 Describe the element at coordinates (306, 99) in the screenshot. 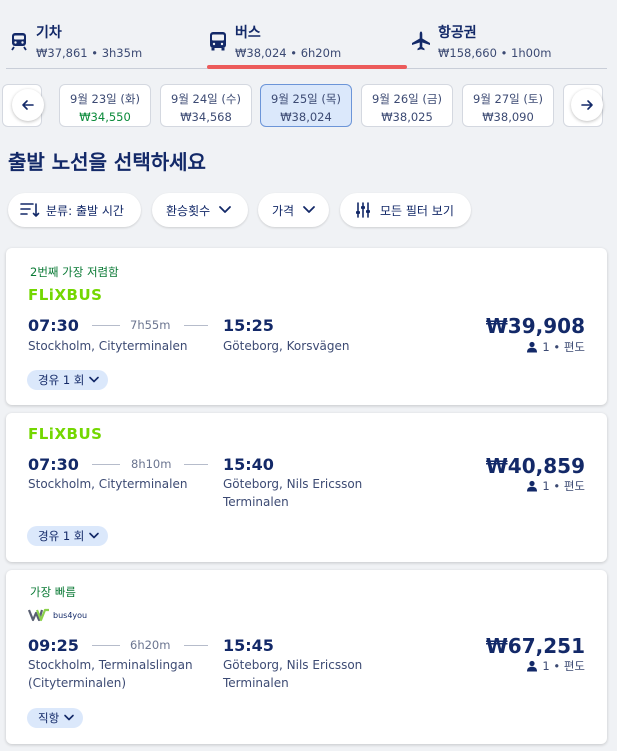

I see `date-label: 9월 25일 (목)` at that location.